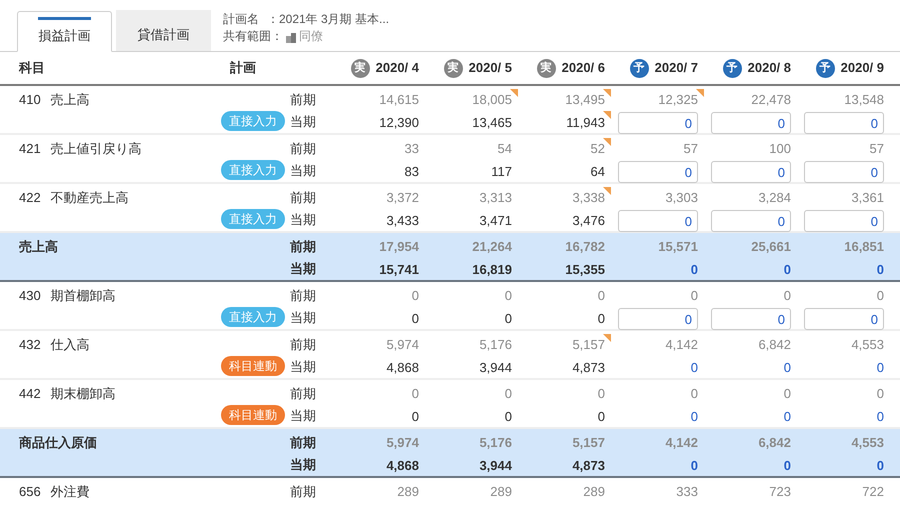 The image size is (900, 509). I want to click on month-header: 2020/ 9, so click(862, 68).